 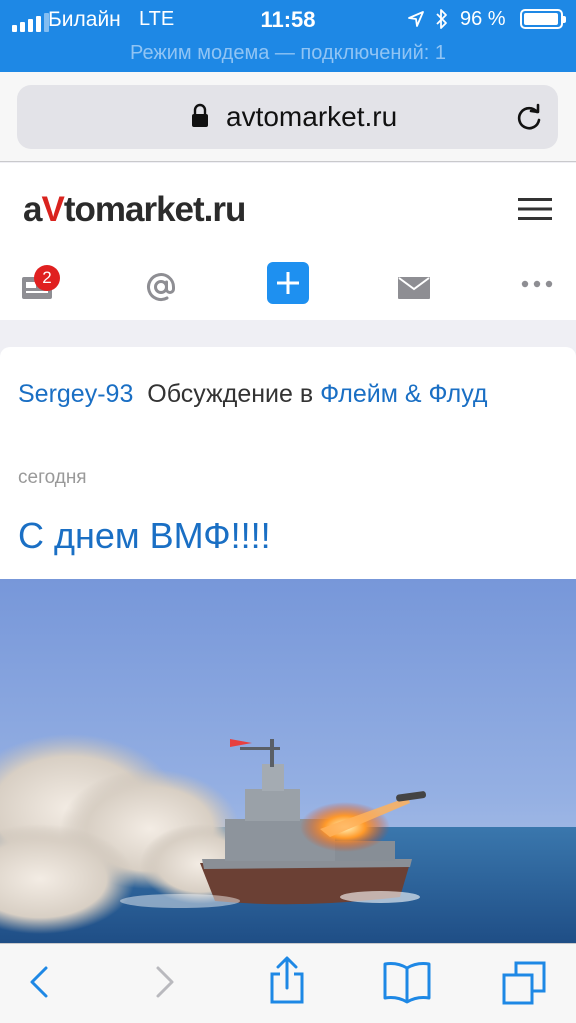 What do you see at coordinates (144, 536) in the screenshot?
I see `post-title: С днем ВМФ!!!!` at bounding box center [144, 536].